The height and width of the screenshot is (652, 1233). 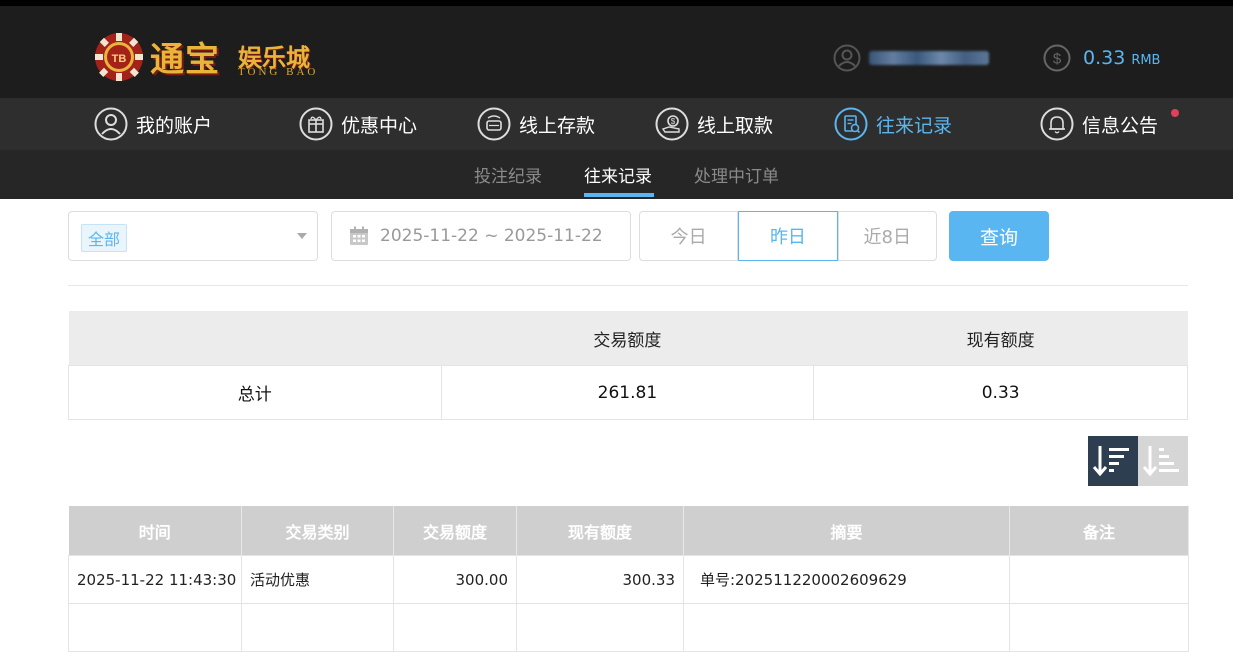 I want to click on user-account-area, so click(x=911, y=58).